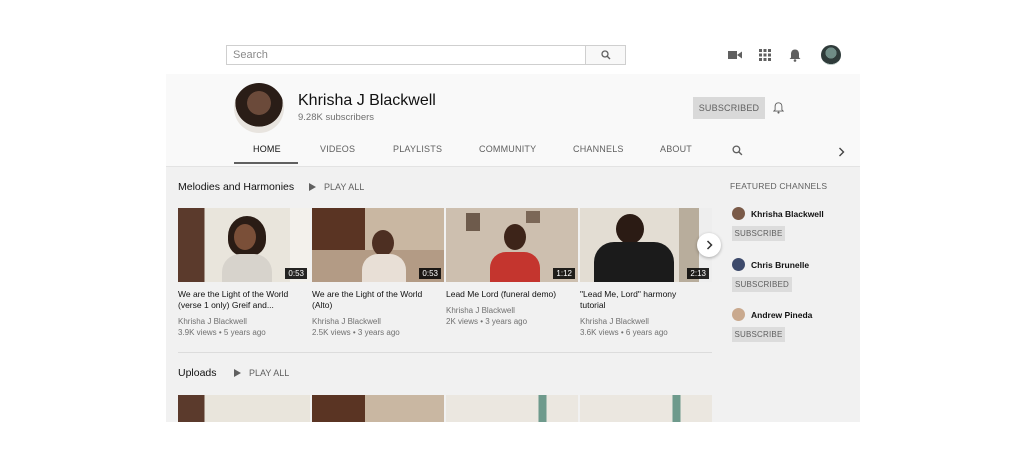 The height and width of the screenshot is (465, 1024). Describe the element at coordinates (222, 332) in the screenshot. I see `video-meta: 3.9K views • 5 years ago` at that location.